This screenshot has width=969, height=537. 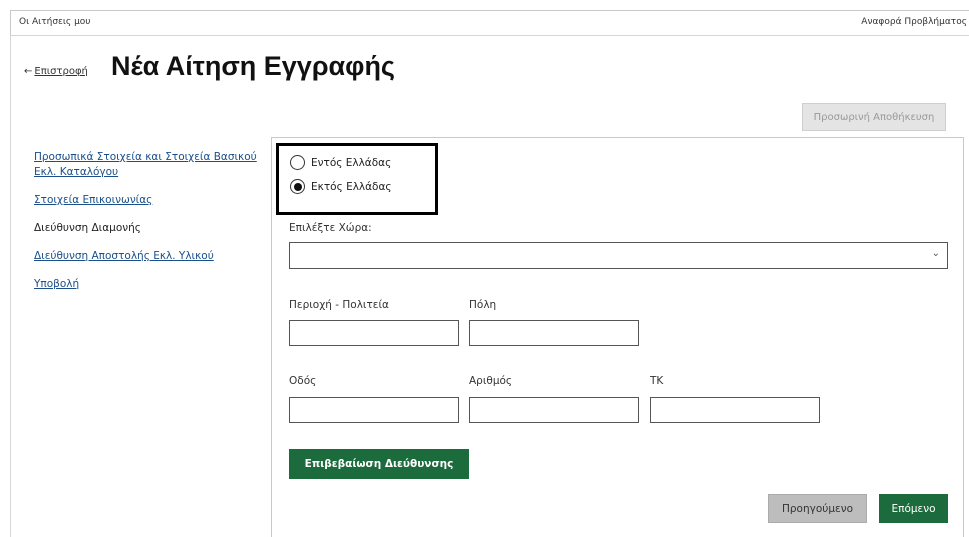 I want to click on sidebar-item-submit: Υποβολή, so click(x=146, y=284).